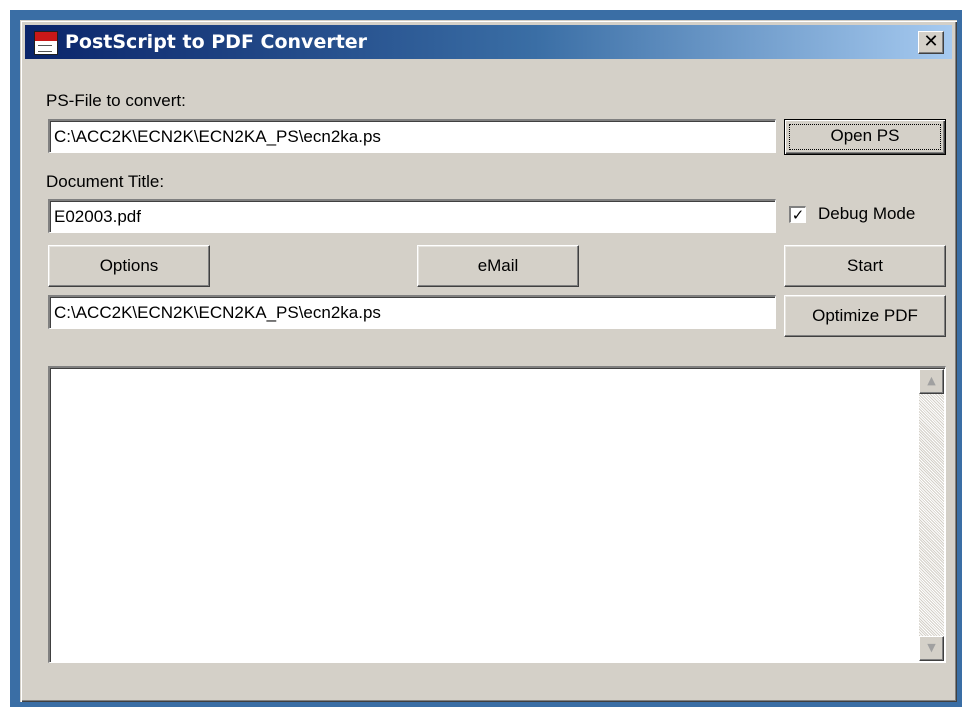 The width and height of the screenshot is (975, 719). I want to click on title-bar: PostScript to PDF Converter ✕, so click(488, 42).